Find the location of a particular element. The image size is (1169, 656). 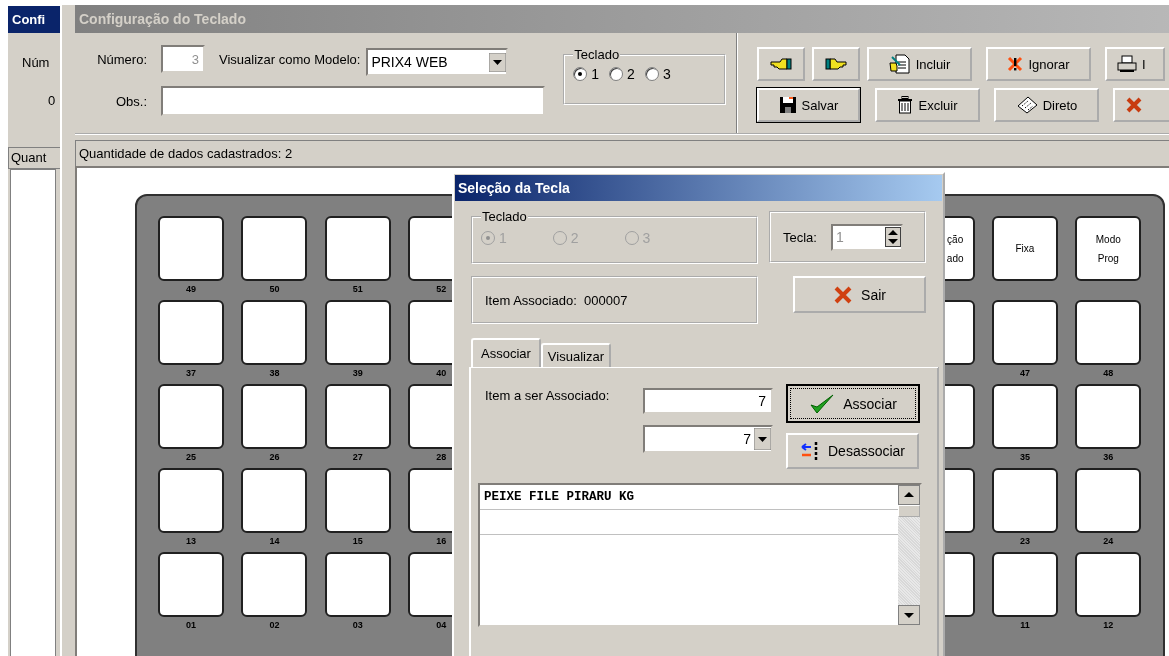

scrollbar-thumb is located at coordinates (909, 511).